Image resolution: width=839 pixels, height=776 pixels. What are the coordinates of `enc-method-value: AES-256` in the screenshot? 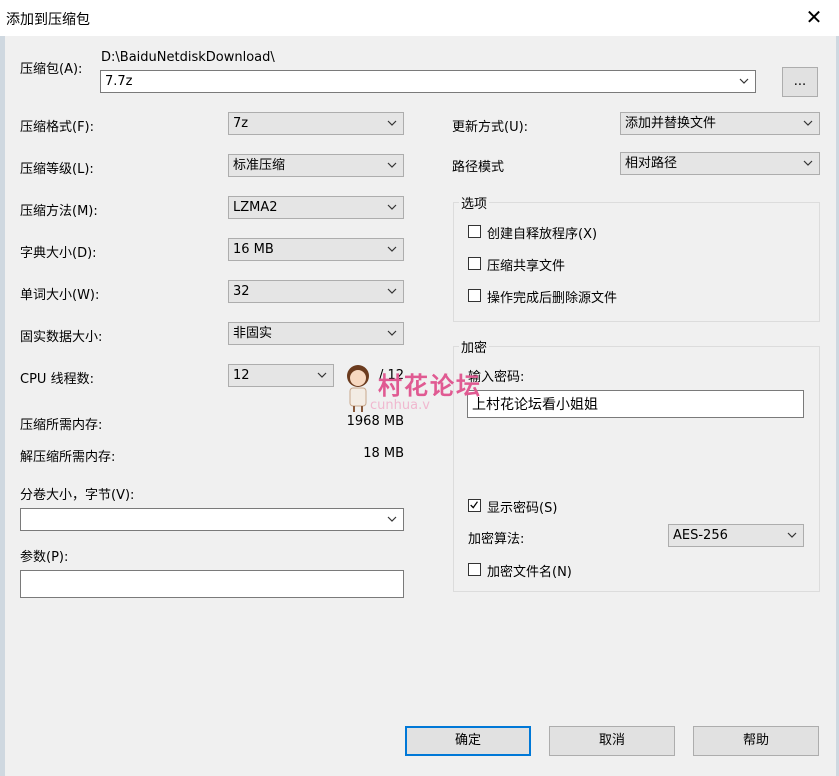 It's located at (700, 535).